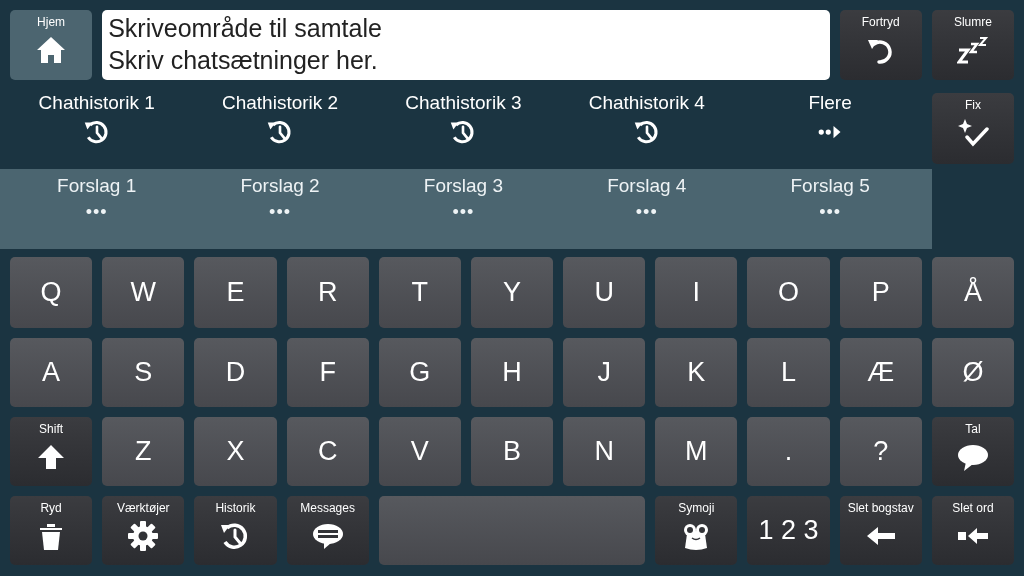 This screenshot has width=1024, height=576. What do you see at coordinates (51, 22) in the screenshot?
I see `key-label: Hjem` at bounding box center [51, 22].